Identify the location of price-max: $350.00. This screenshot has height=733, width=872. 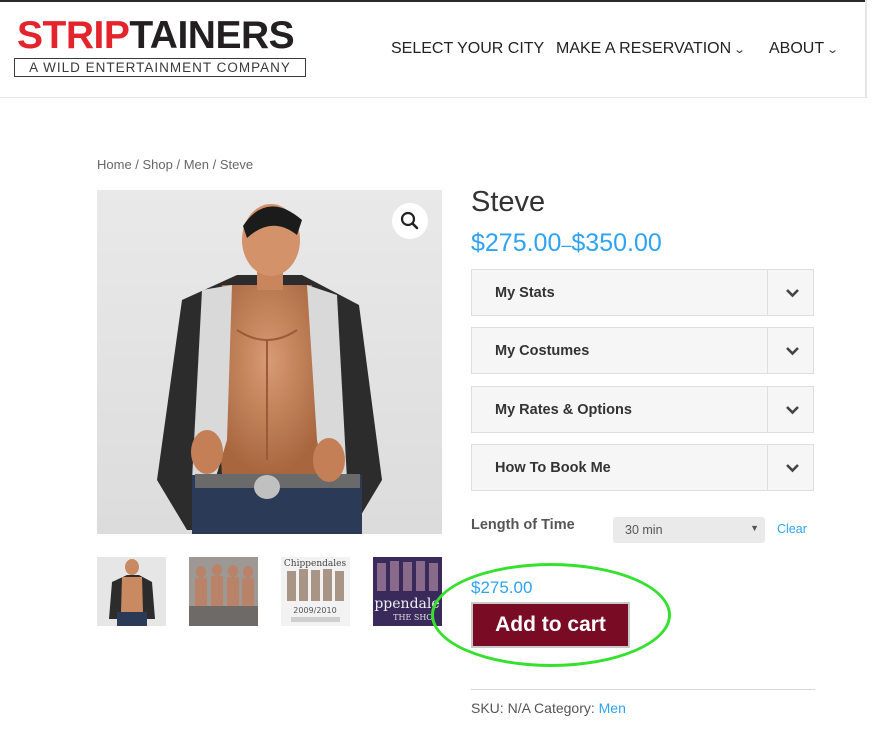
(616, 243).